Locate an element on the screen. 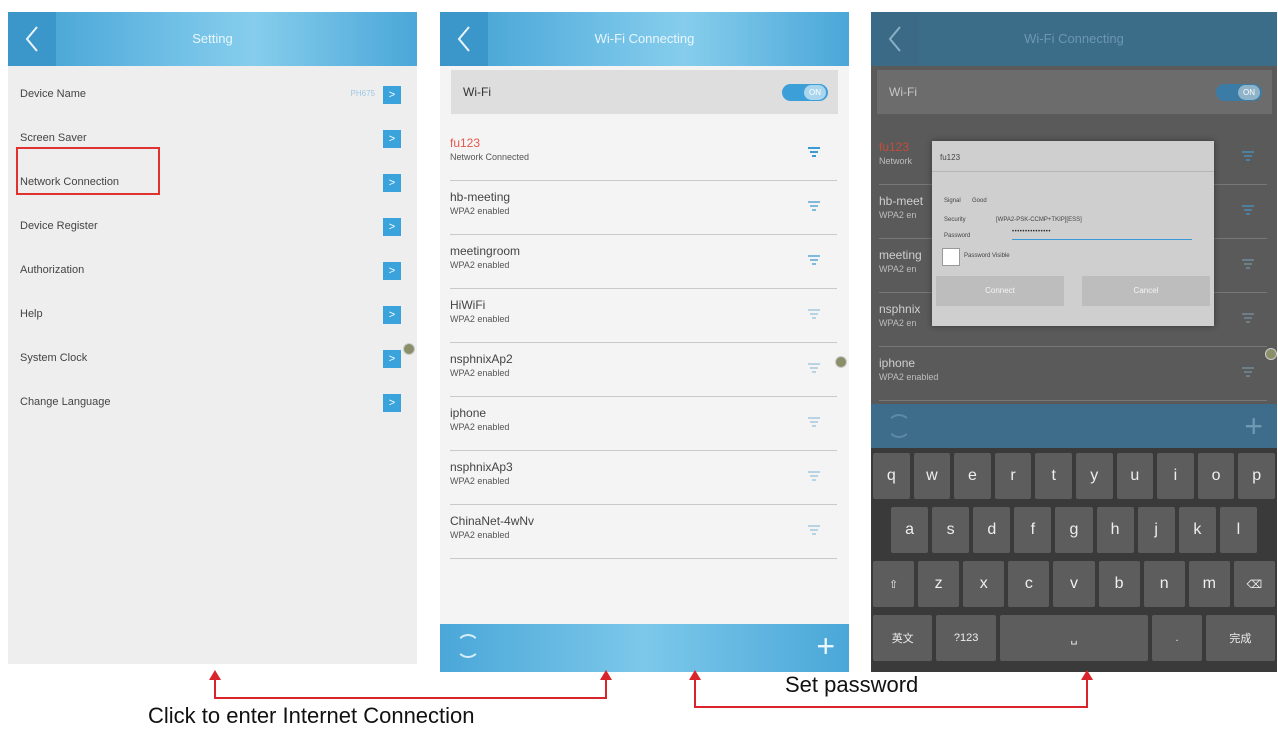 The width and height of the screenshot is (1278, 734). settings-row-change-language: Change Language > is located at coordinates (212, 404).